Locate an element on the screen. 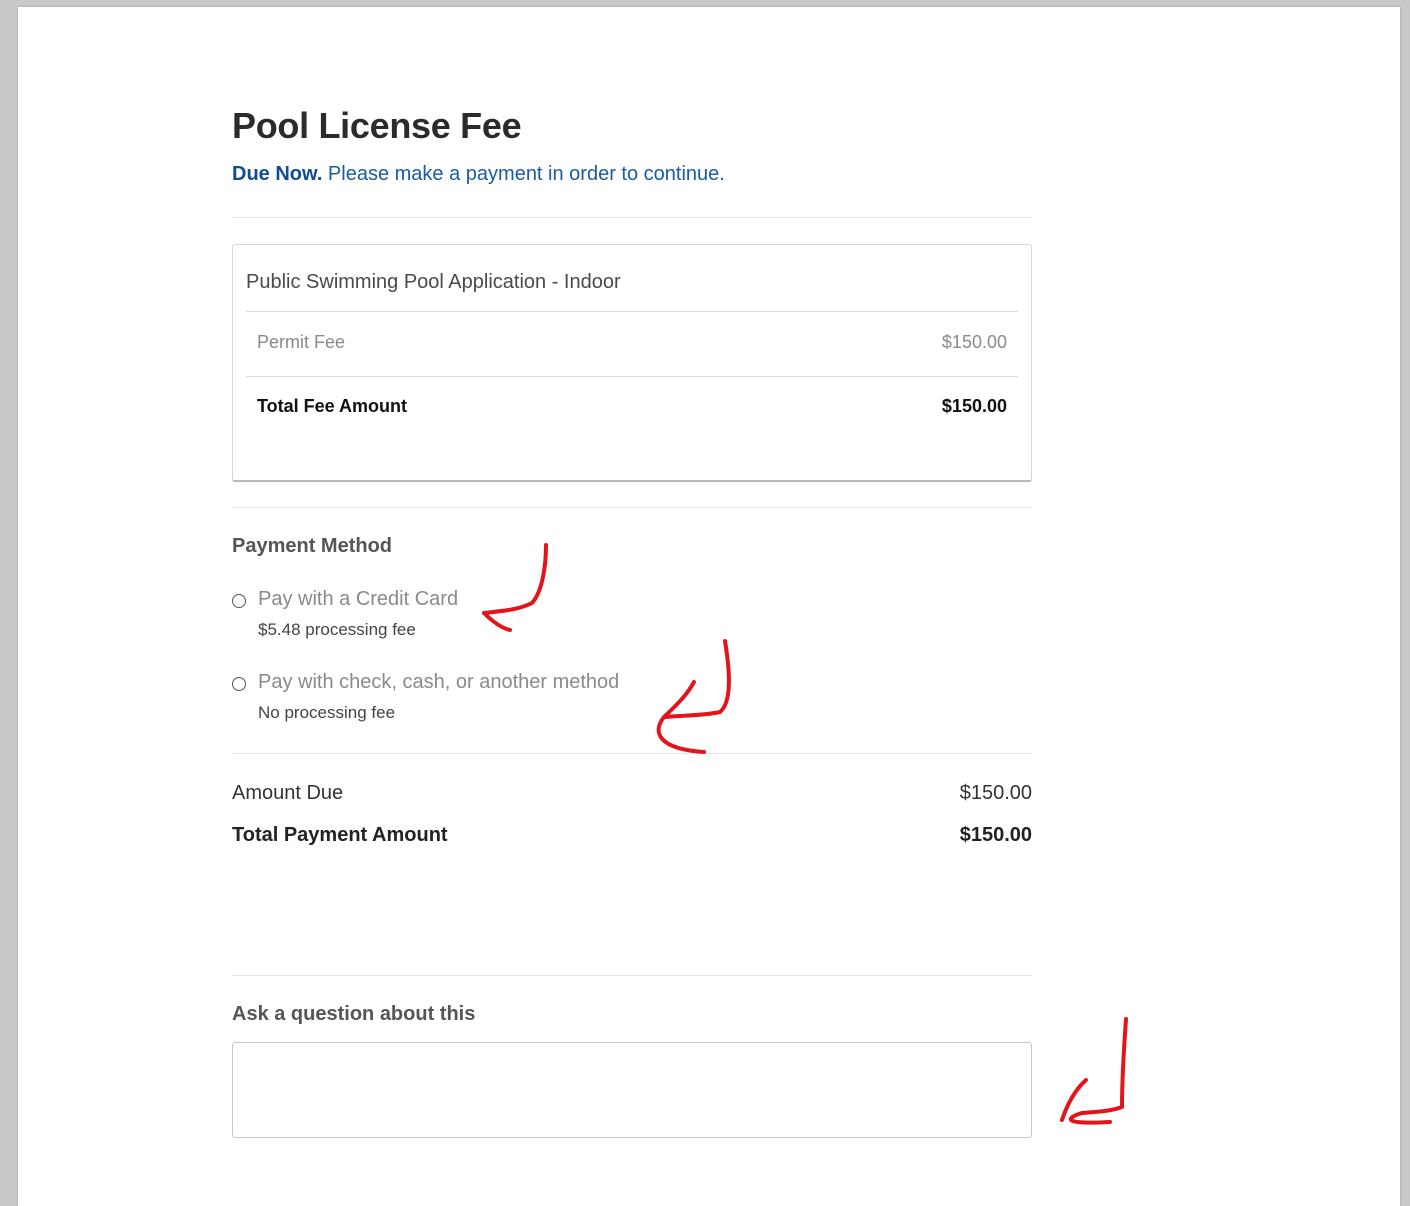 The width and height of the screenshot is (1410, 1206). annotation-arrow-other-method-icon is located at coordinates (693, 696).